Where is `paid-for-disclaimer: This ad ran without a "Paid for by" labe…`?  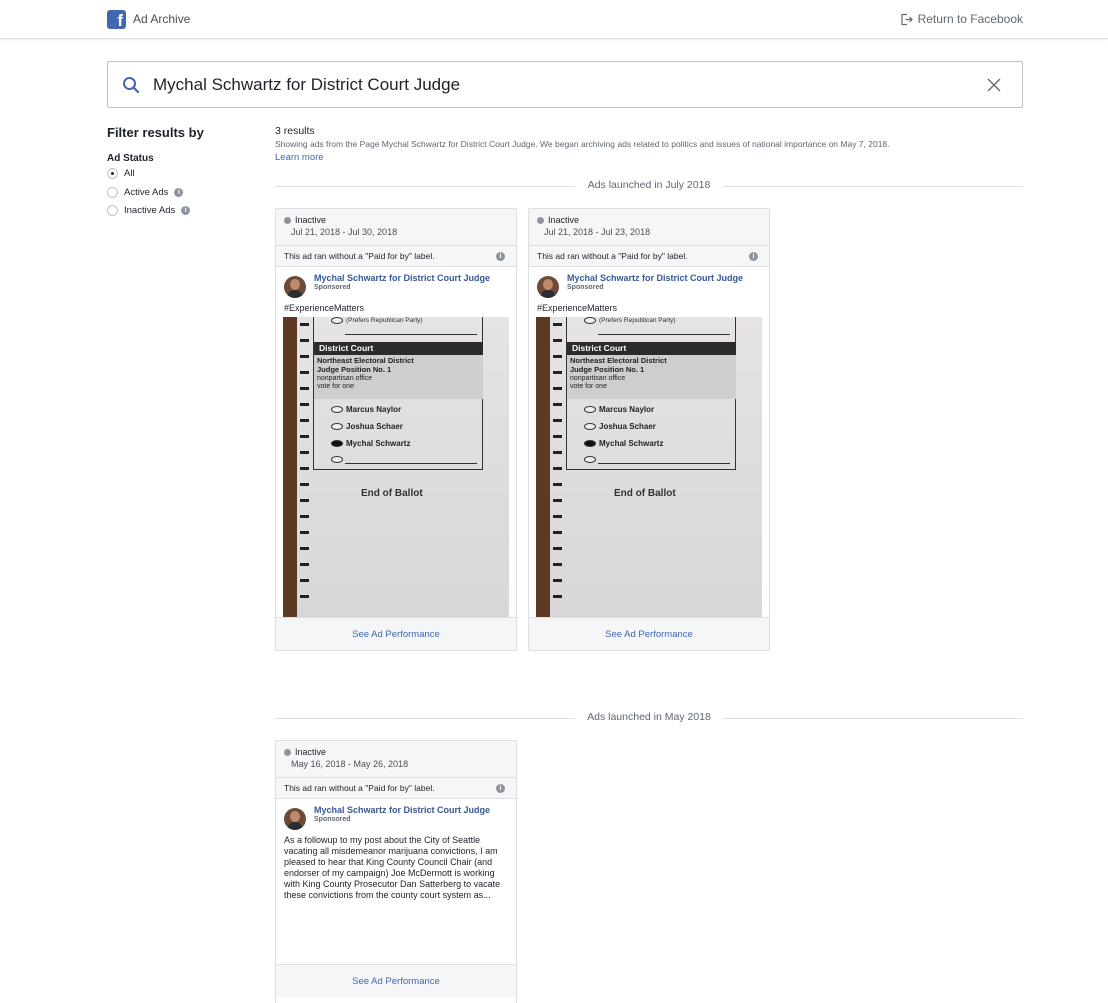 paid-for-disclaimer: This ad ran without a "Paid for by" labe… is located at coordinates (649, 256).